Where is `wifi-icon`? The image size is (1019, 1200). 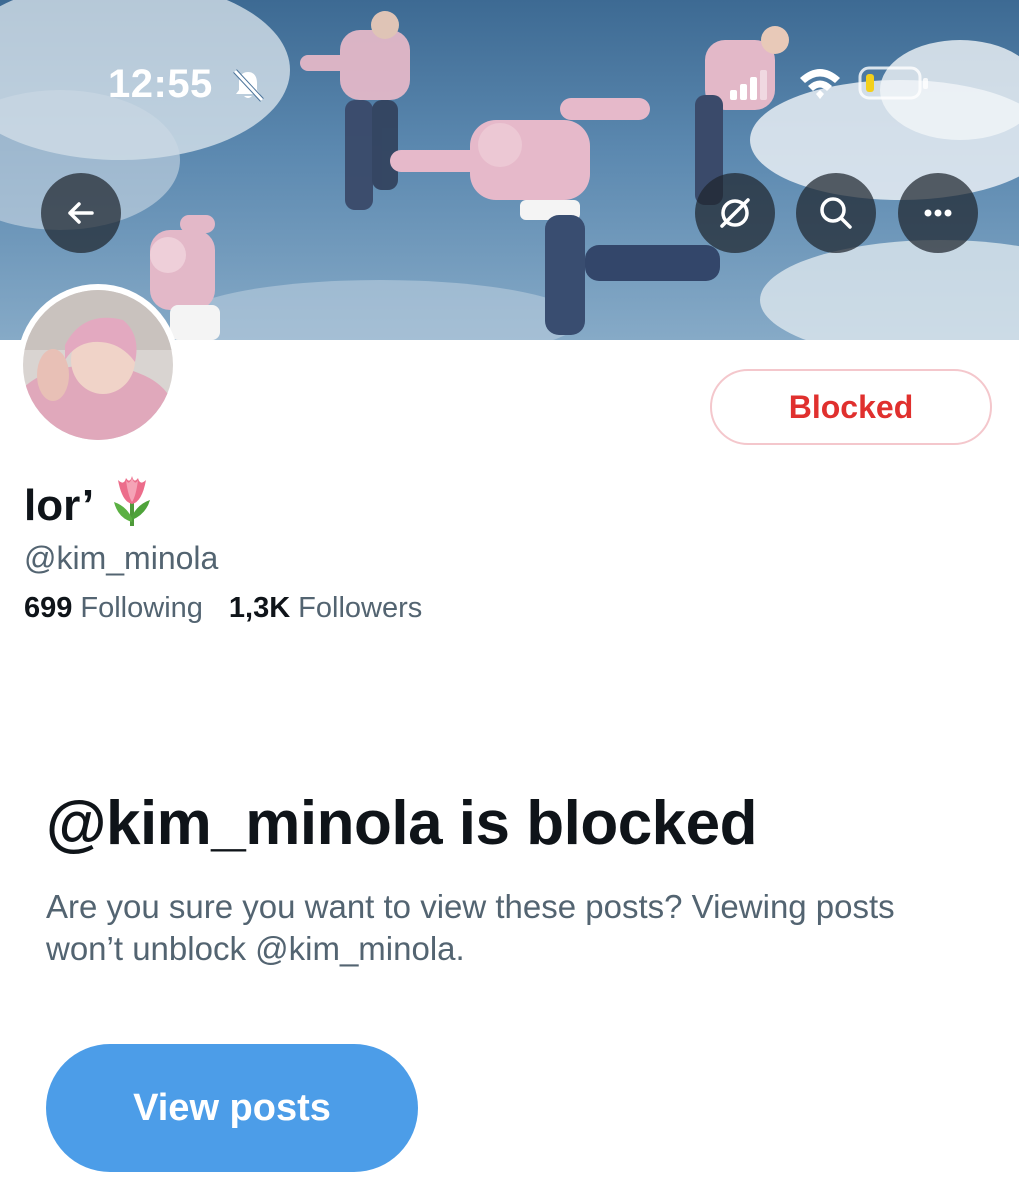
wifi-icon is located at coordinates (820, 84).